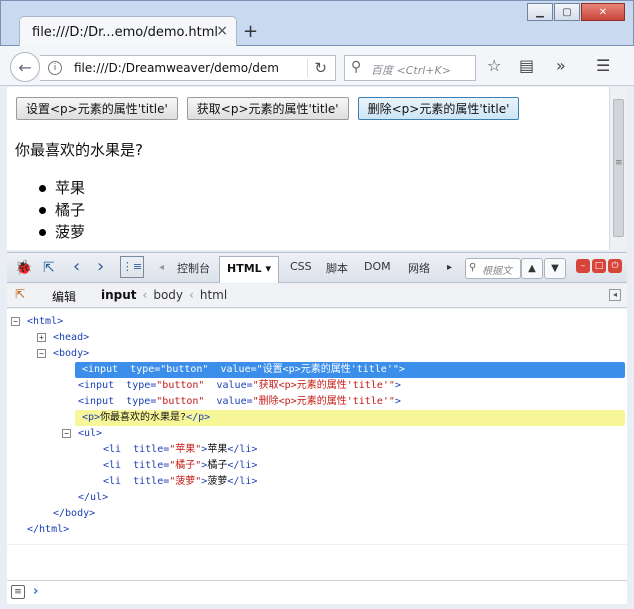  I want to click on tree-node-code: <body>, so click(71, 354).